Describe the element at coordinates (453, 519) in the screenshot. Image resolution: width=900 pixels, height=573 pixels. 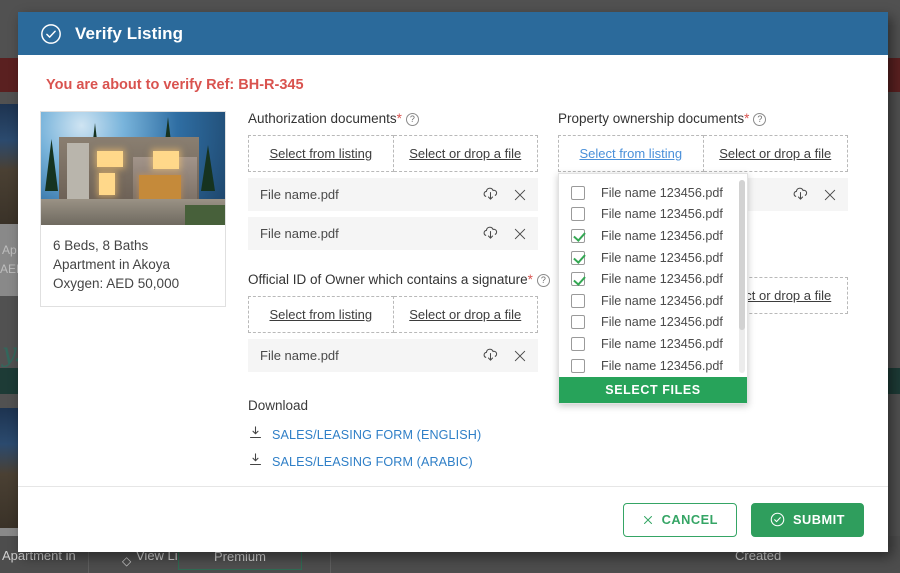
I see `modal-footer: CANCEL SUBMIT` at that location.